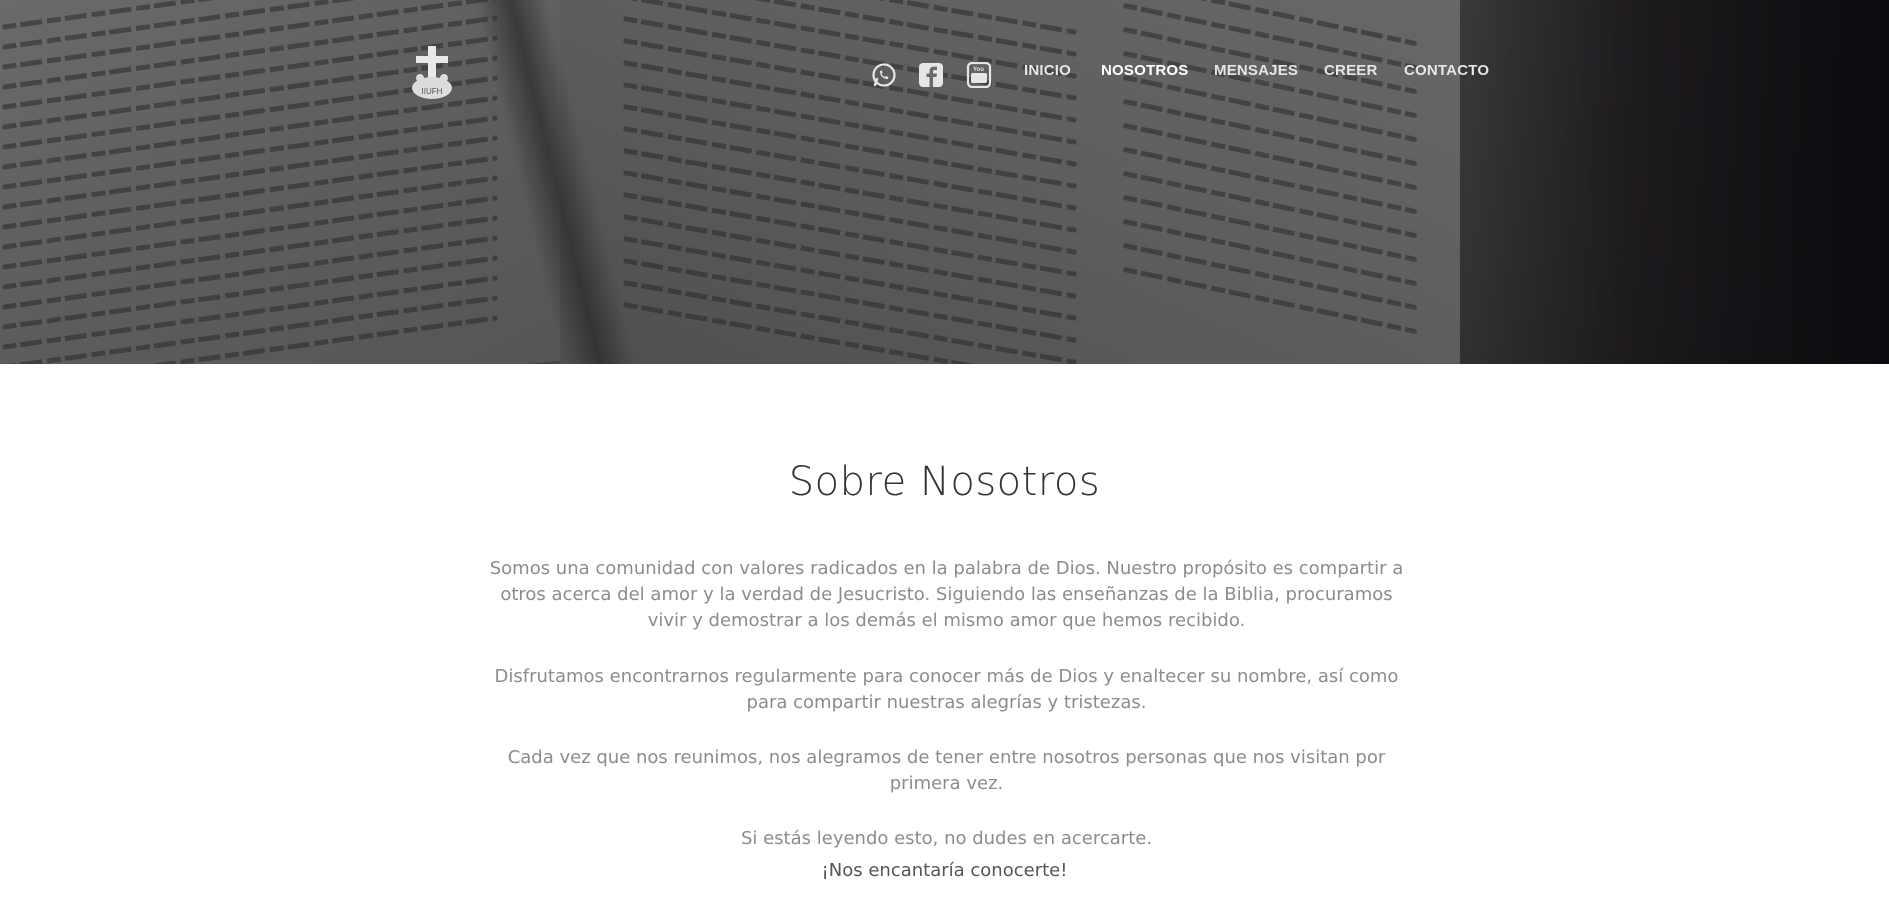 The image size is (1889, 906). I want to click on nav-creer: CREER, so click(1351, 70).